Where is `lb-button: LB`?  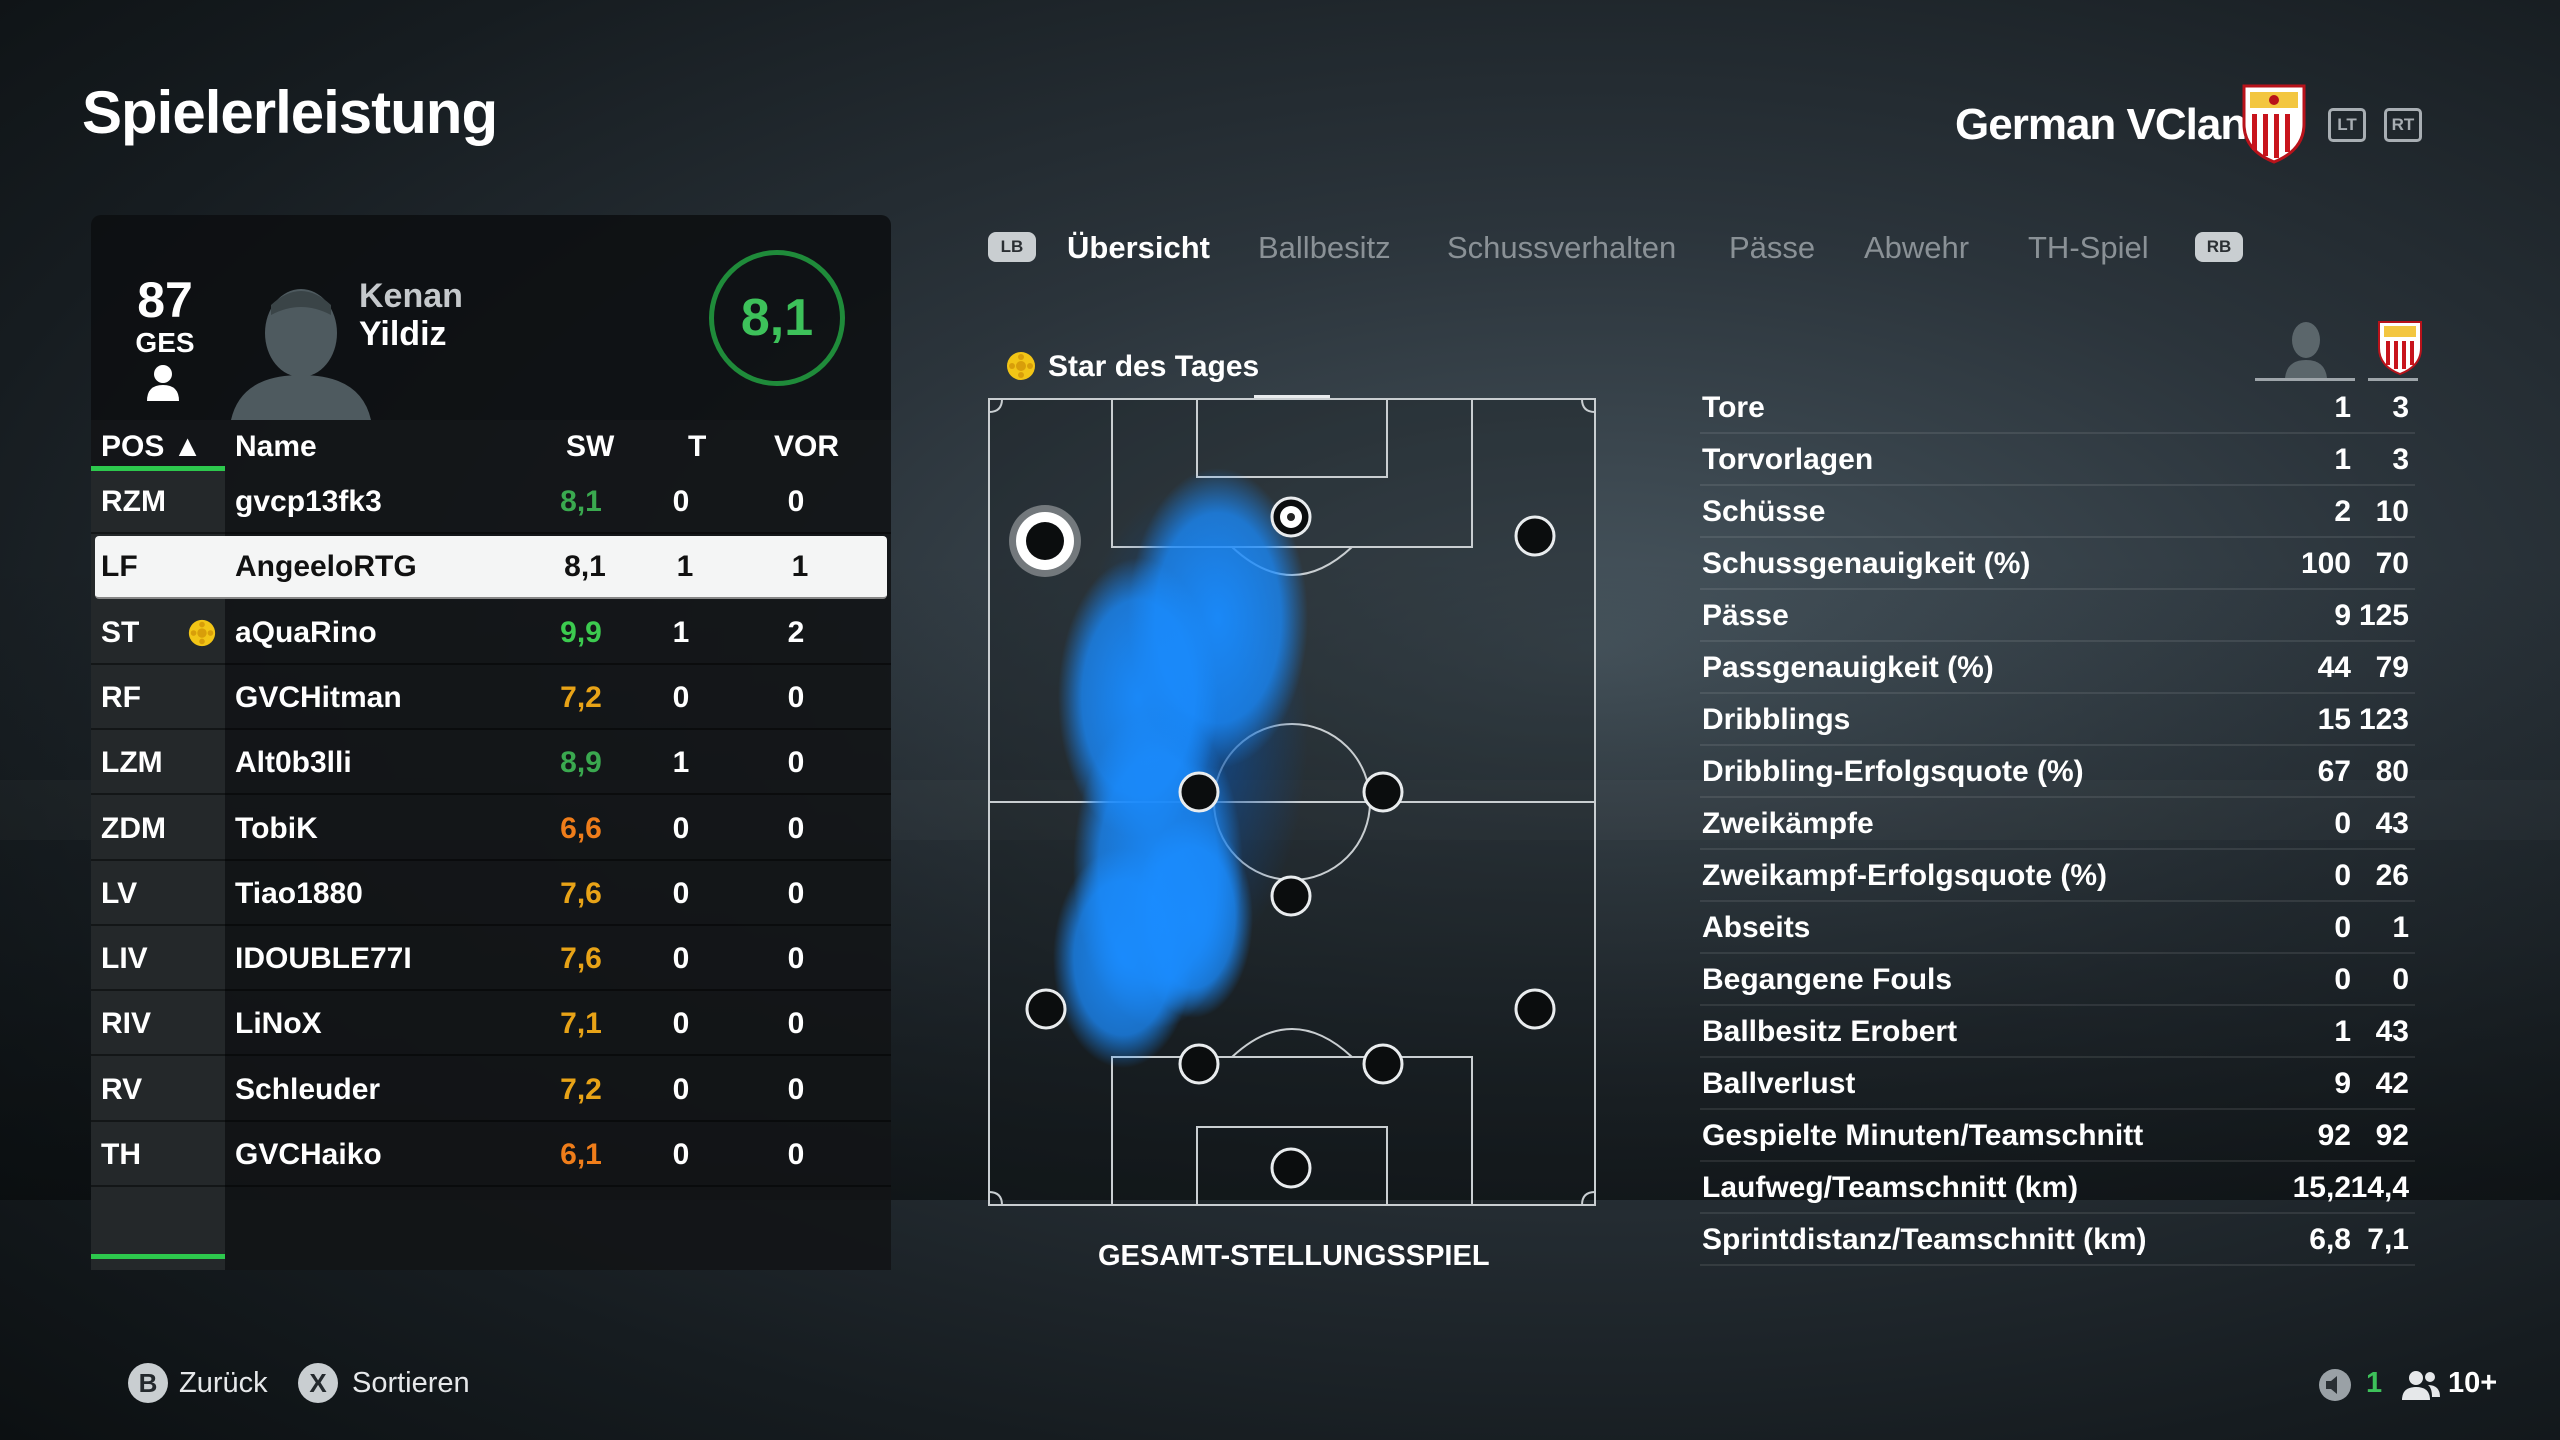
lb-button: LB is located at coordinates (1012, 247).